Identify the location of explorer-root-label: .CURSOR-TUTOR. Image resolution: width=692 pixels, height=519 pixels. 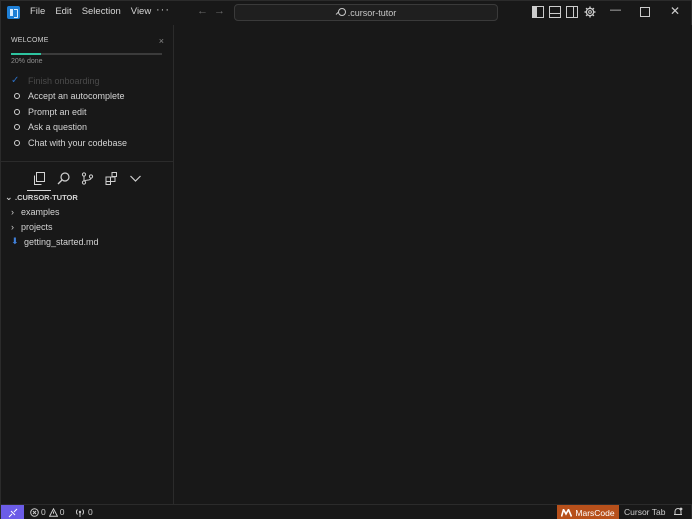
(46, 197).